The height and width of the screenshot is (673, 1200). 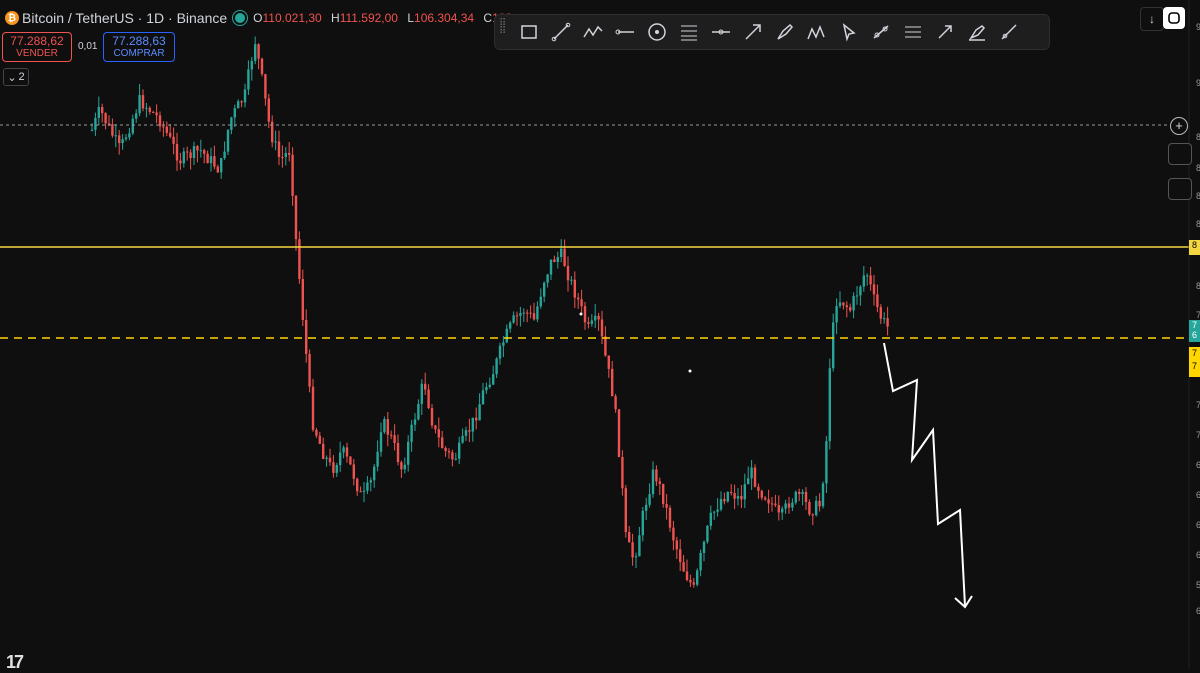 What do you see at coordinates (124, 18) in the screenshot?
I see `symbol-title: Bitcoin / TetherUS · 1D · Binance` at bounding box center [124, 18].